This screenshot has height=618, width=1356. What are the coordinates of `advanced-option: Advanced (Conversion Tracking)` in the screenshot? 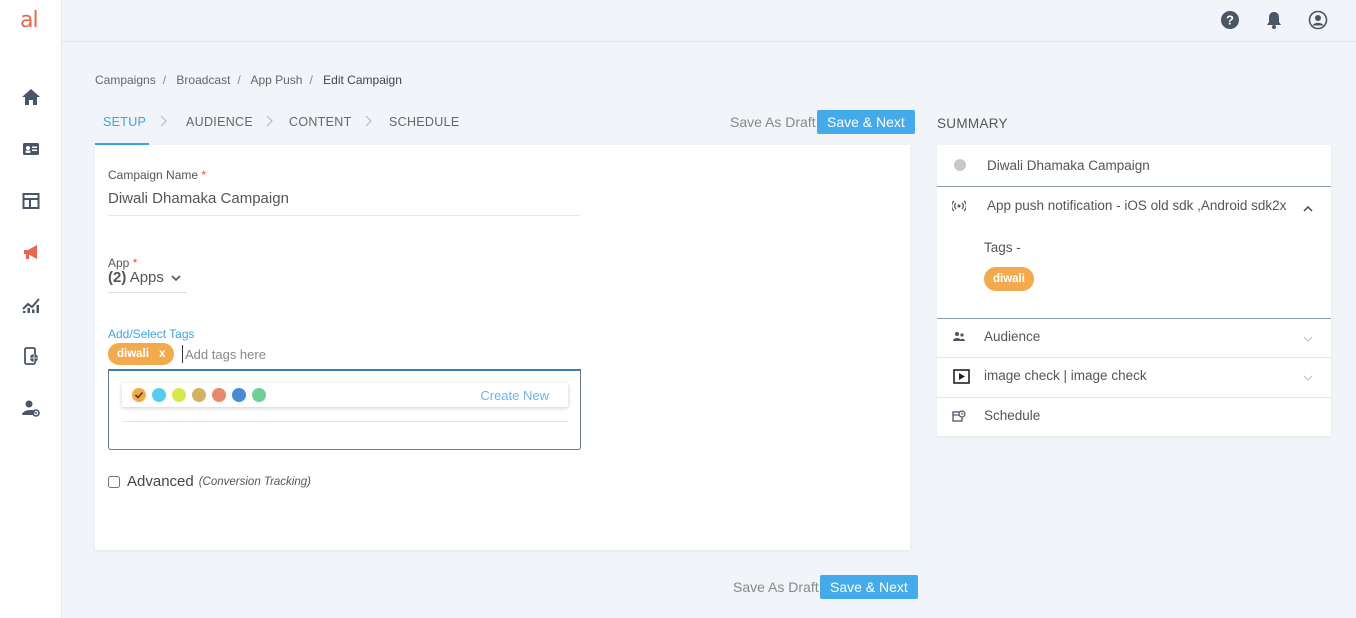 It's located at (209, 481).